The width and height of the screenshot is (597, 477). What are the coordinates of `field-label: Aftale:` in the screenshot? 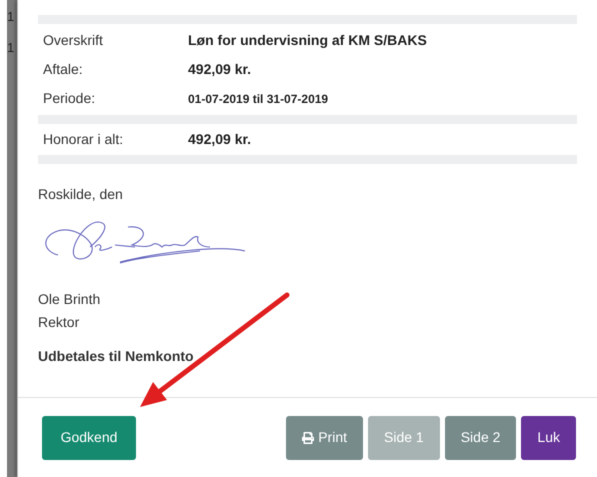 It's located at (63, 69).